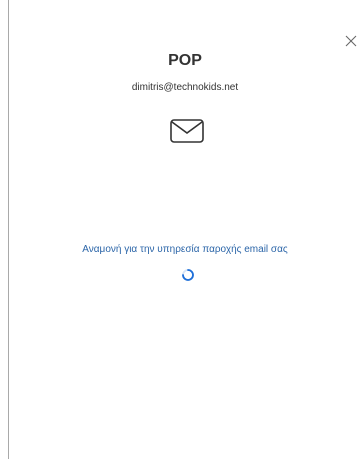 Image resolution: width=362 pixels, height=459 pixels. Describe the element at coordinates (185, 60) in the screenshot. I see `dialog-title: POP` at that location.